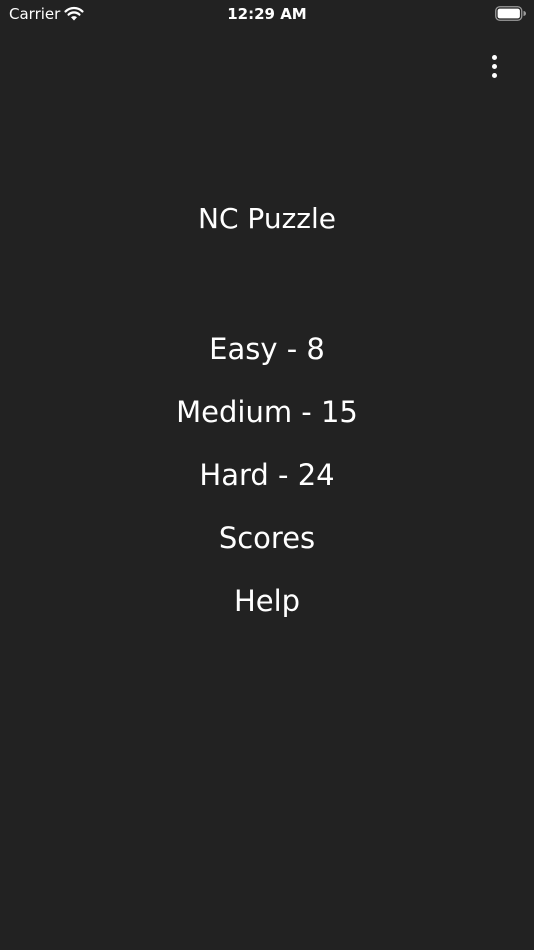  I want to click on menu-item-easy: Easy - 8, so click(267, 359).